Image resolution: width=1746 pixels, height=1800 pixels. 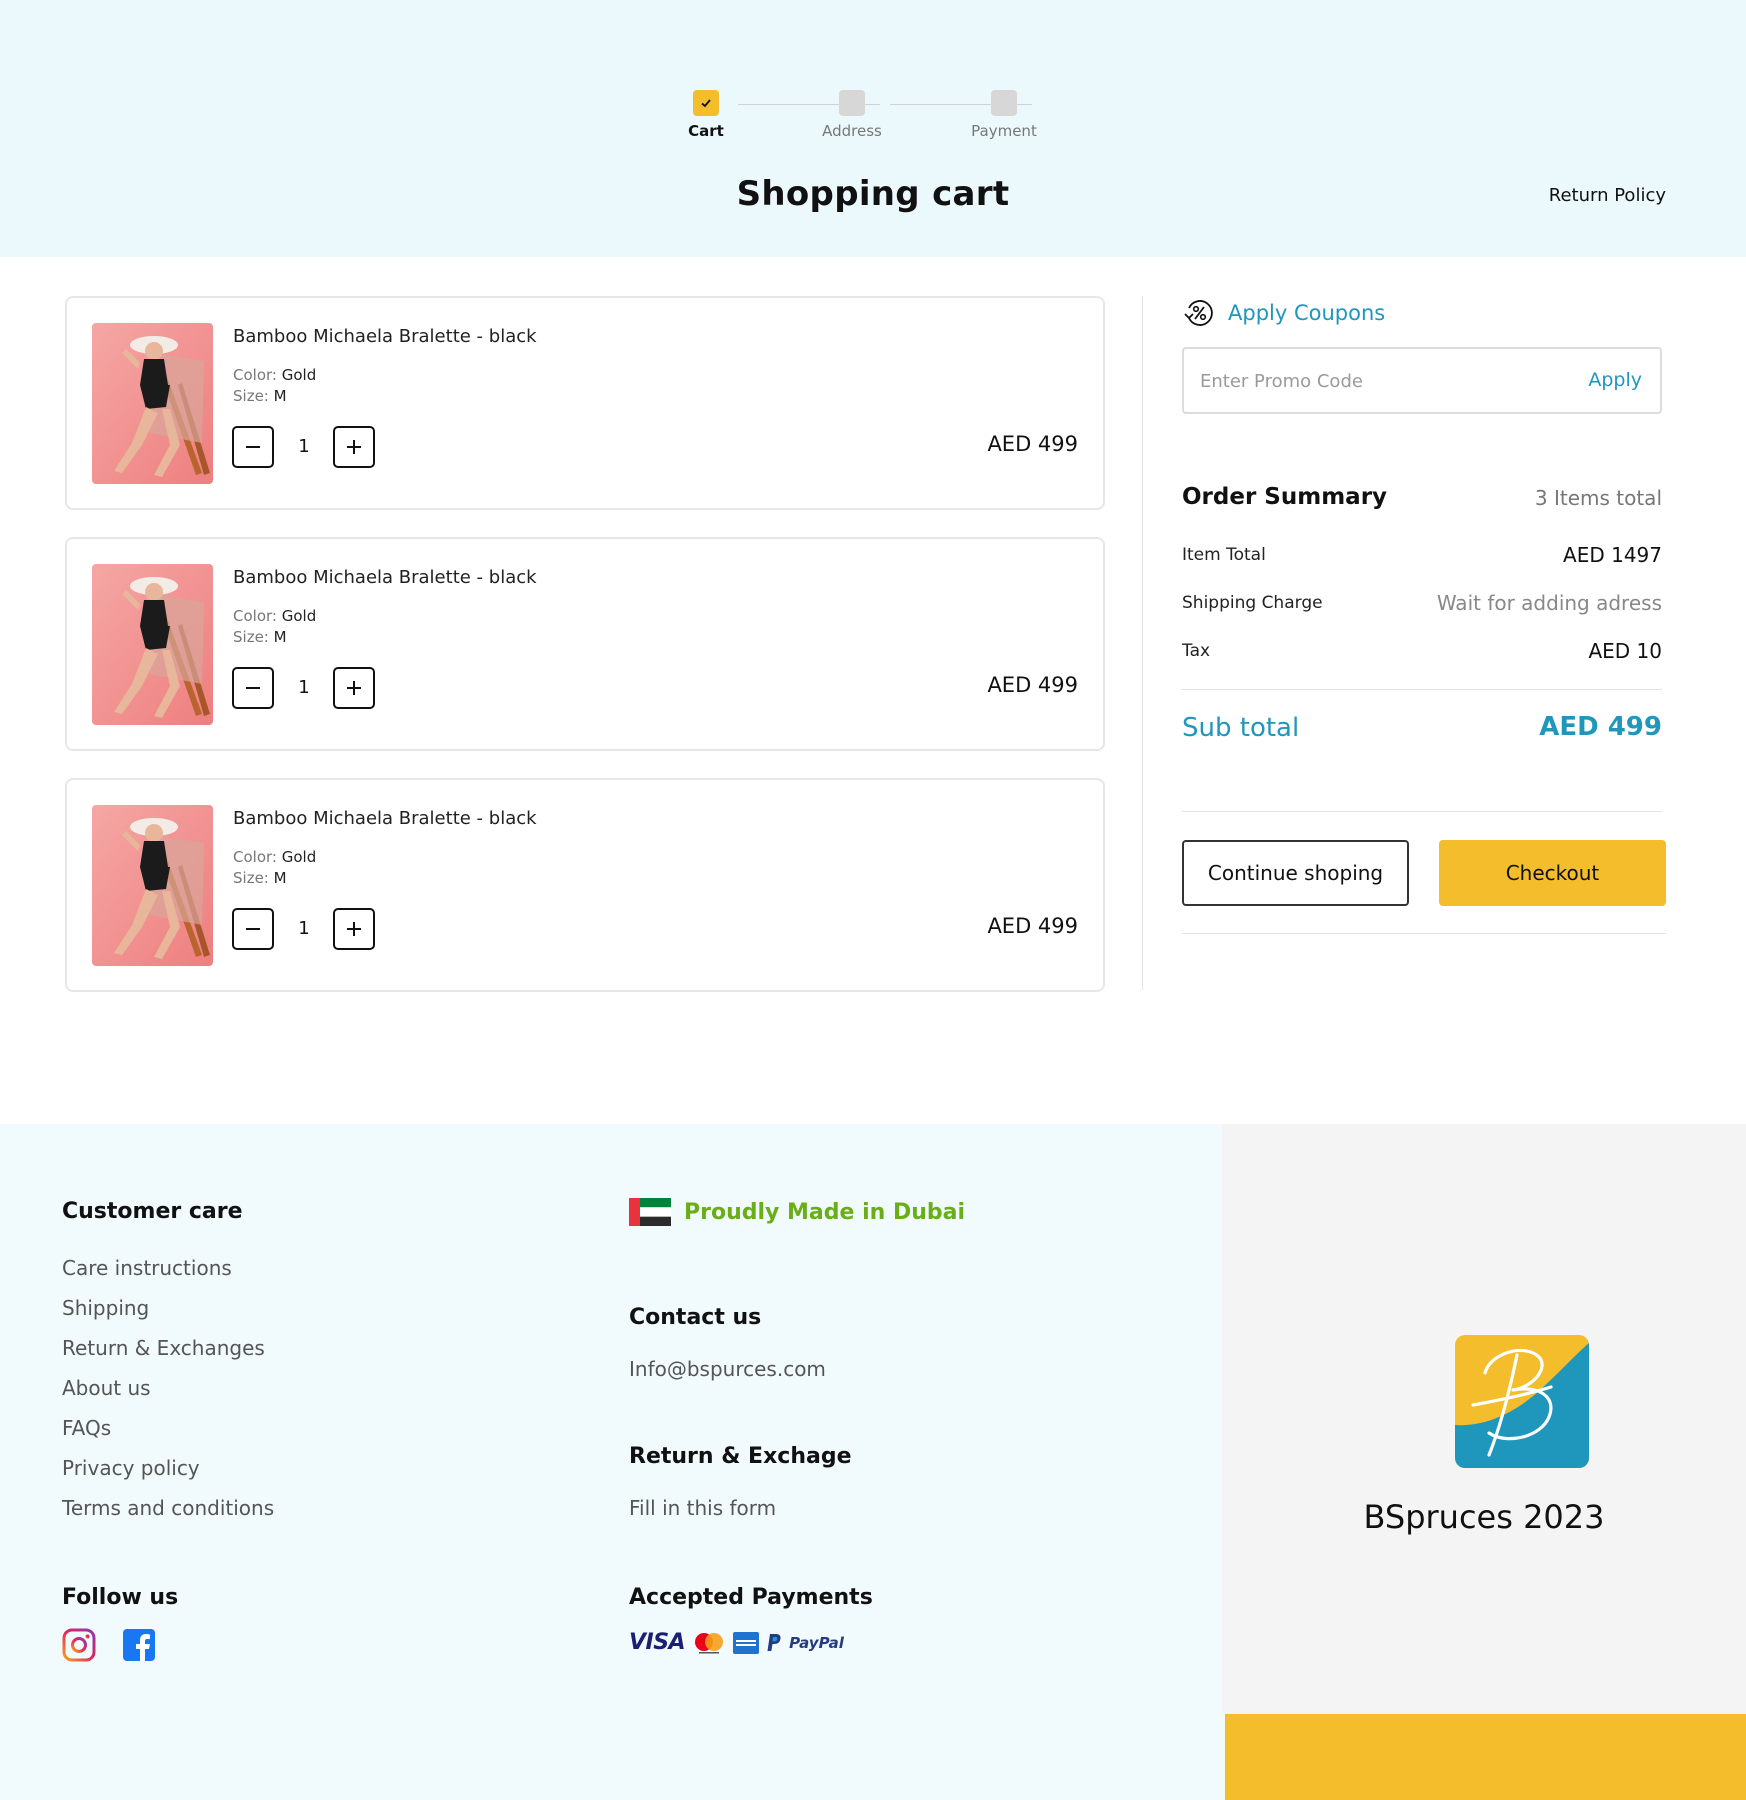 I want to click on apply-coupons-label: Apply Coupons, so click(x=1307, y=313).